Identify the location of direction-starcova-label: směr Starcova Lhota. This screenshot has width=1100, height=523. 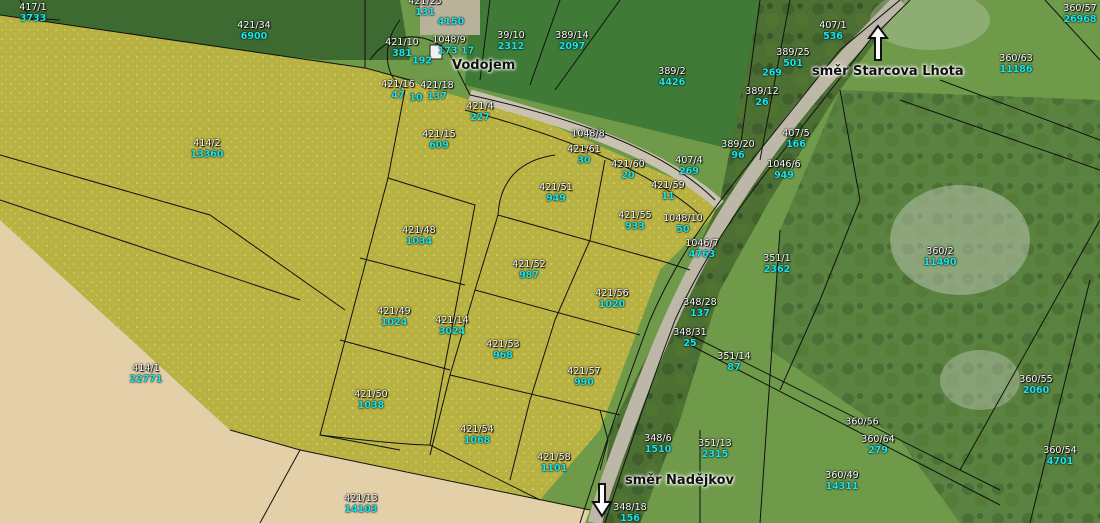
(888, 71).